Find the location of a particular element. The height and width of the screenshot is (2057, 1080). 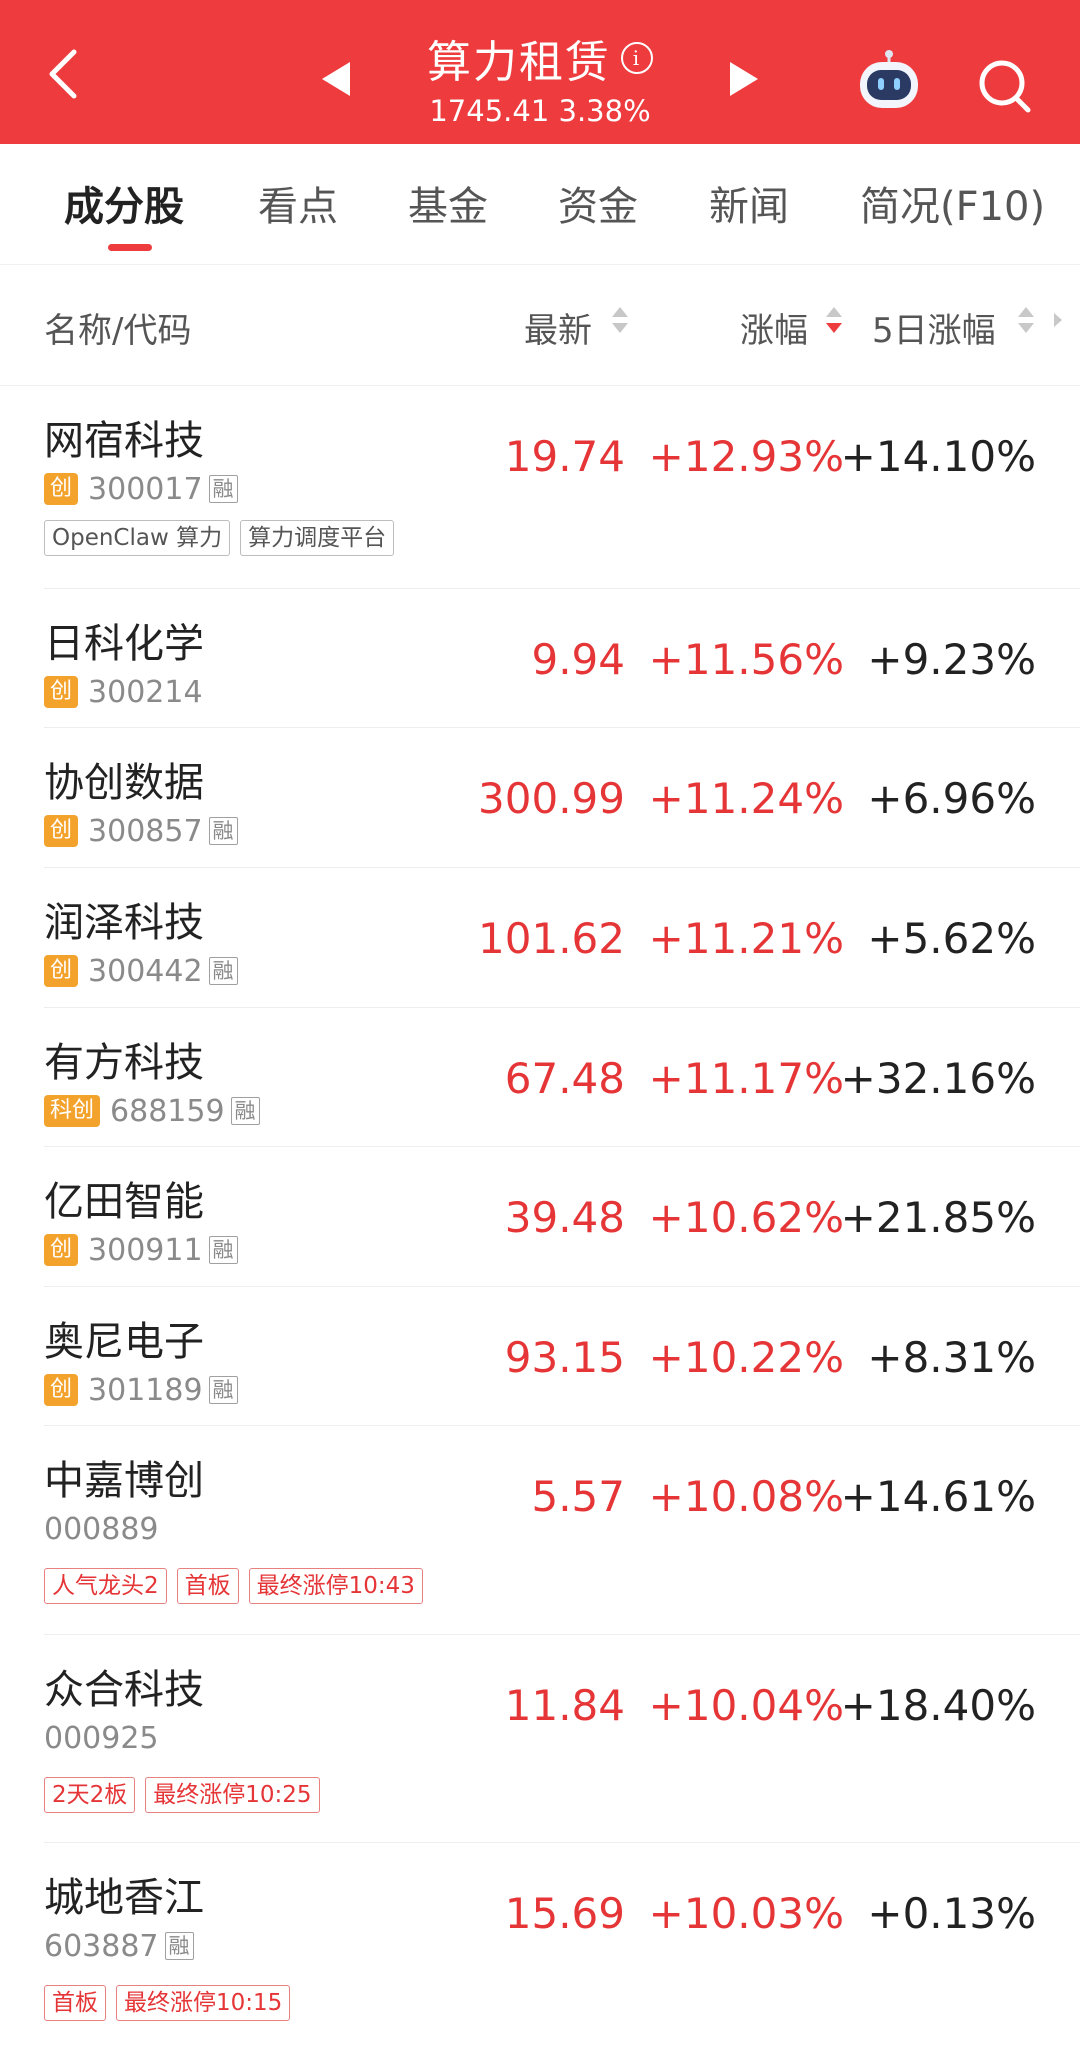

stock-name: 城地香江 is located at coordinates (124, 1898).